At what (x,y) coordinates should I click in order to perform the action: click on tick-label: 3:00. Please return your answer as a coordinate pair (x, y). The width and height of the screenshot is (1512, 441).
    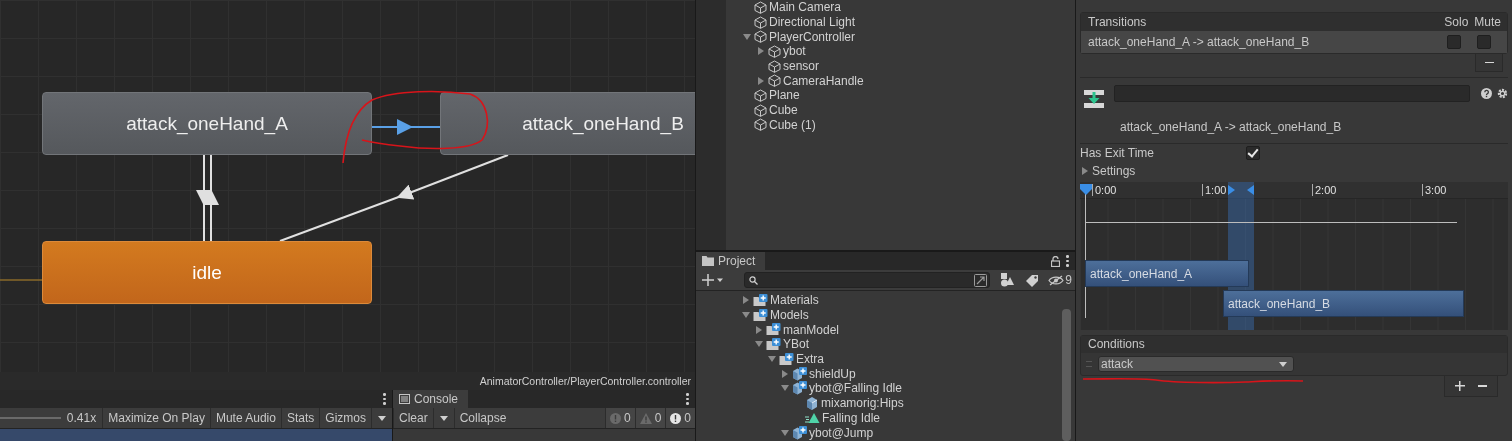
    Looking at the image, I should click on (1434, 190).